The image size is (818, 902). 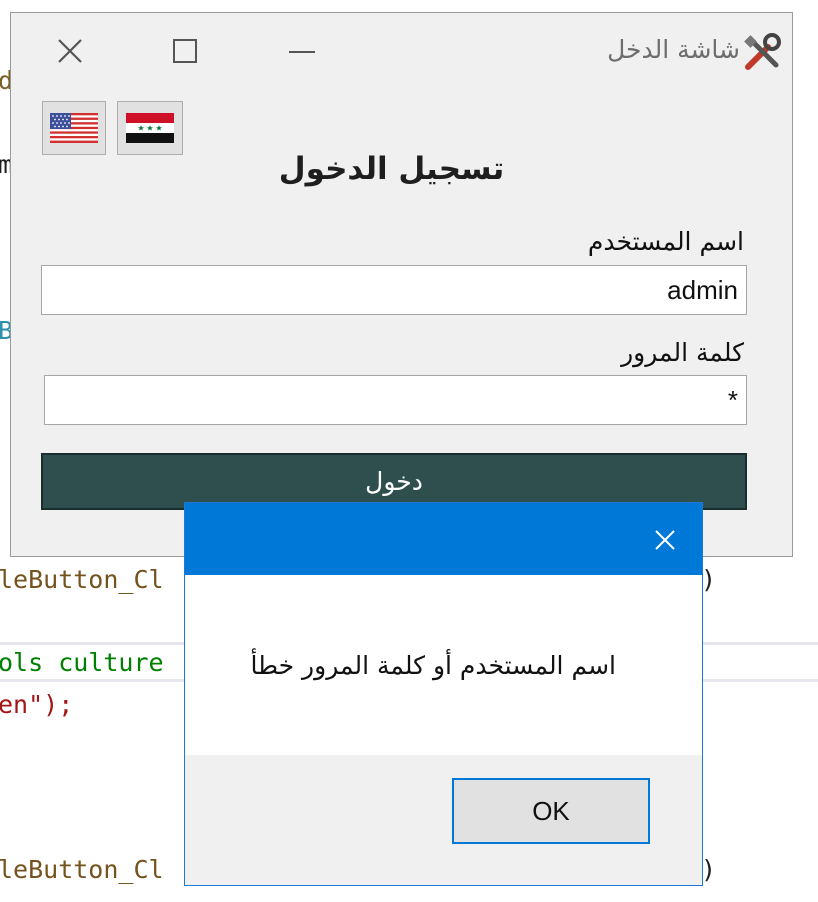 I want to click on message-box-close-button, so click(x=665, y=540).